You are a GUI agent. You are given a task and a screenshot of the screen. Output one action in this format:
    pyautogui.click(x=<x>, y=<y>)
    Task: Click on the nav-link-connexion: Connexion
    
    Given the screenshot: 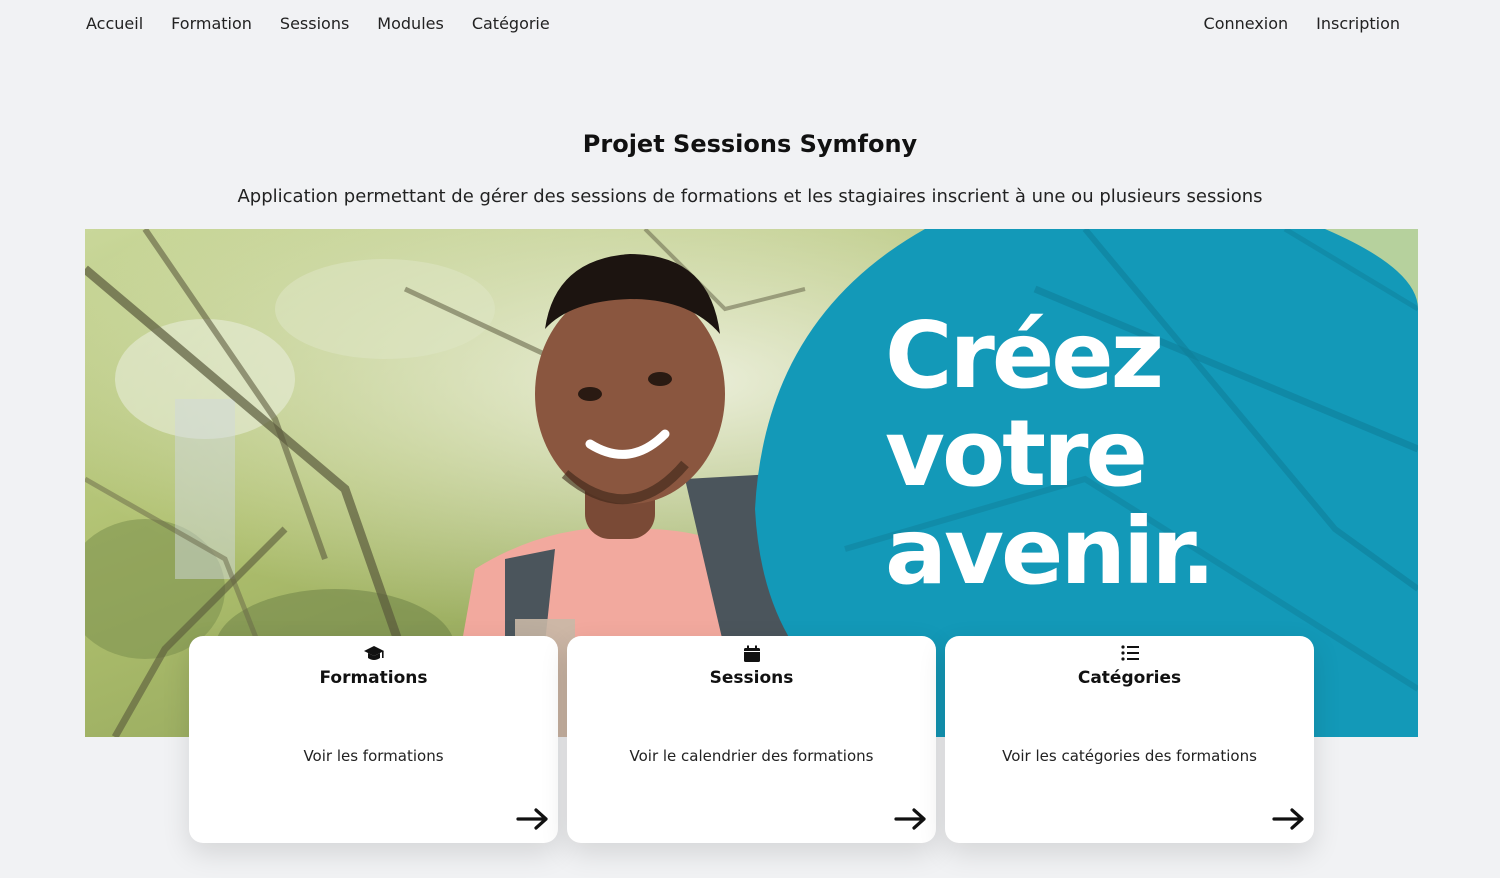 What is the action you would take?
    pyautogui.click(x=1246, y=23)
    